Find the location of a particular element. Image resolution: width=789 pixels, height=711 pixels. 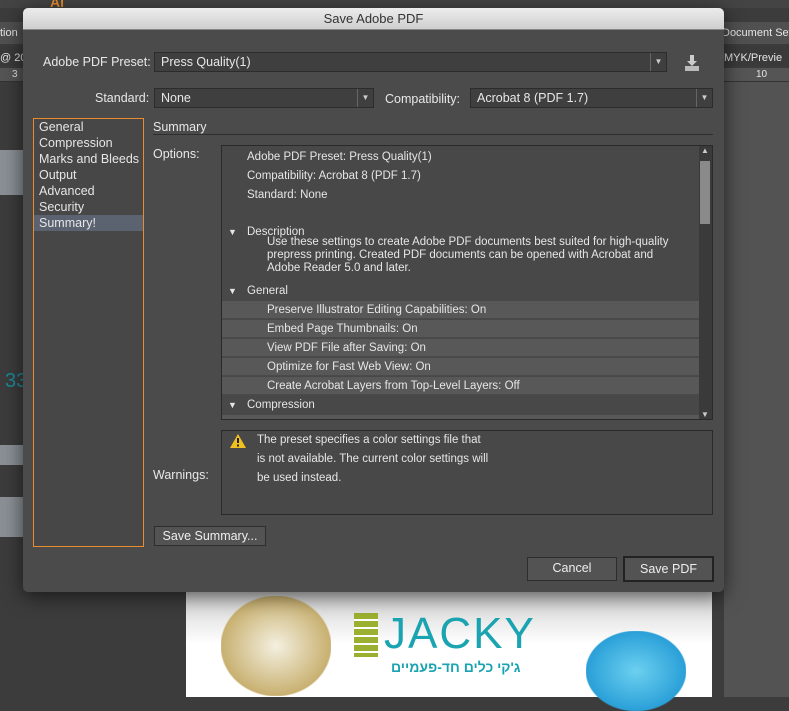

section-divider is located at coordinates (433, 134).